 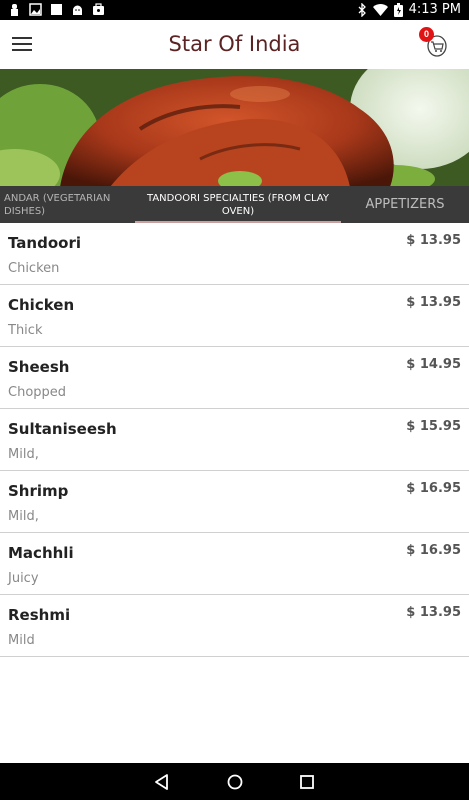 I want to click on item-description: Thick, so click(x=25, y=330).